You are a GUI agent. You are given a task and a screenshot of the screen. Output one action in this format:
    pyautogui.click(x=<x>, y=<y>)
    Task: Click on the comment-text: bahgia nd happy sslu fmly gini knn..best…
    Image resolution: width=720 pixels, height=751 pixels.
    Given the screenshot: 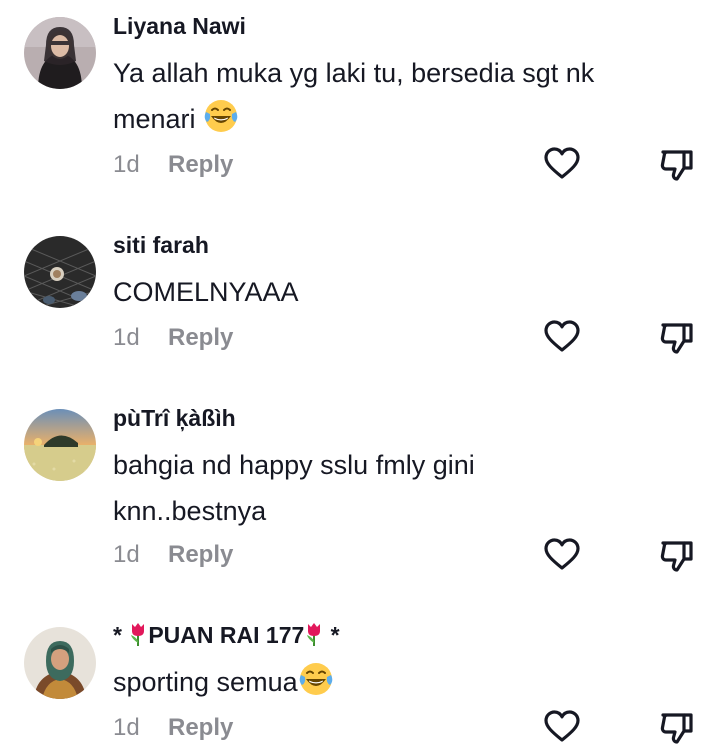 What is the action you would take?
    pyautogui.click(x=393, y=488)
    